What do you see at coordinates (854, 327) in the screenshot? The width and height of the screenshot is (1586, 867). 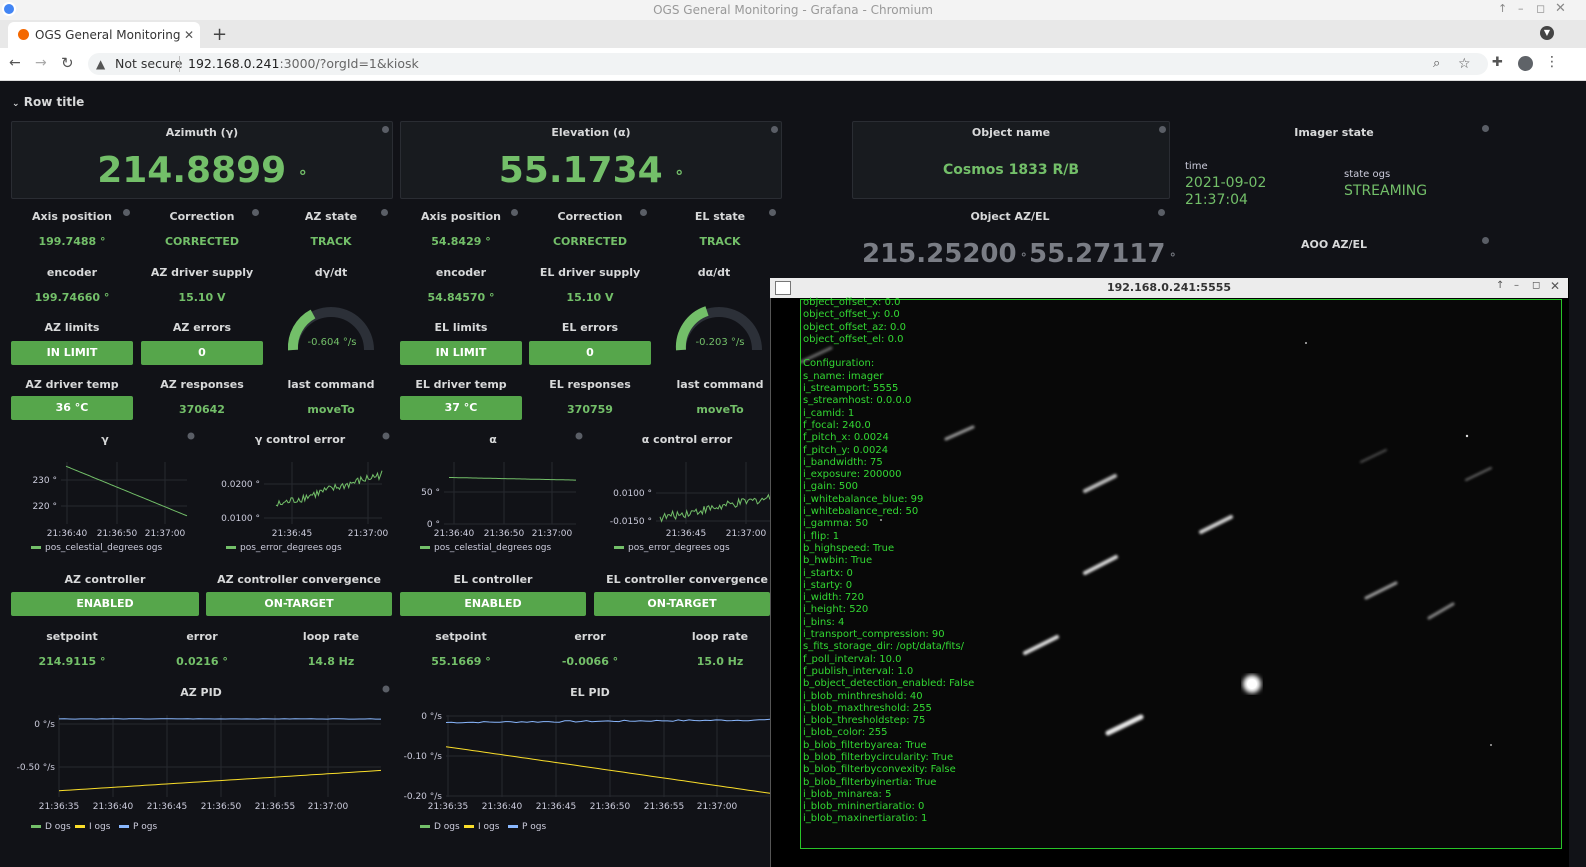 I see `config-line: object_offset_az: 0.0` at bounding box center [854, 327].